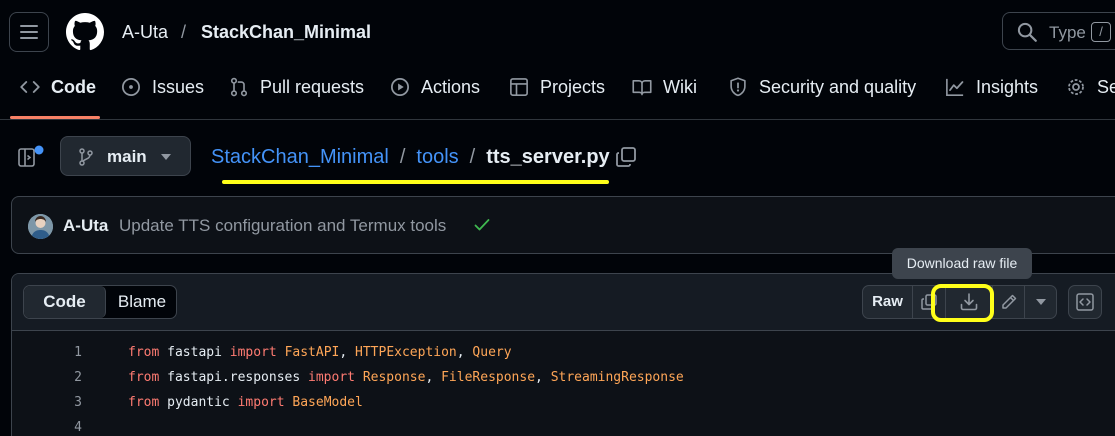 The height and width of the screenshot is (436, 1115). Describe the element at coordinates (838, 86) in the screenshot. I see `tab-label: Security and quality` at that location.